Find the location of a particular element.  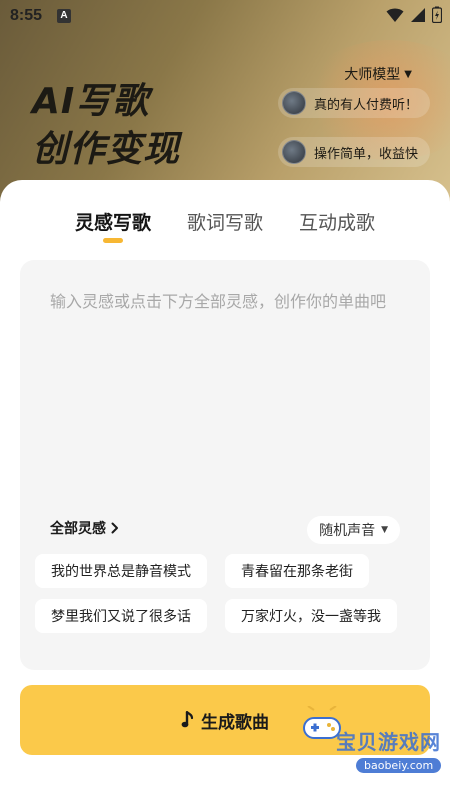

voice-select: 随机声音 ▼ is located at coordinates (353, 530).